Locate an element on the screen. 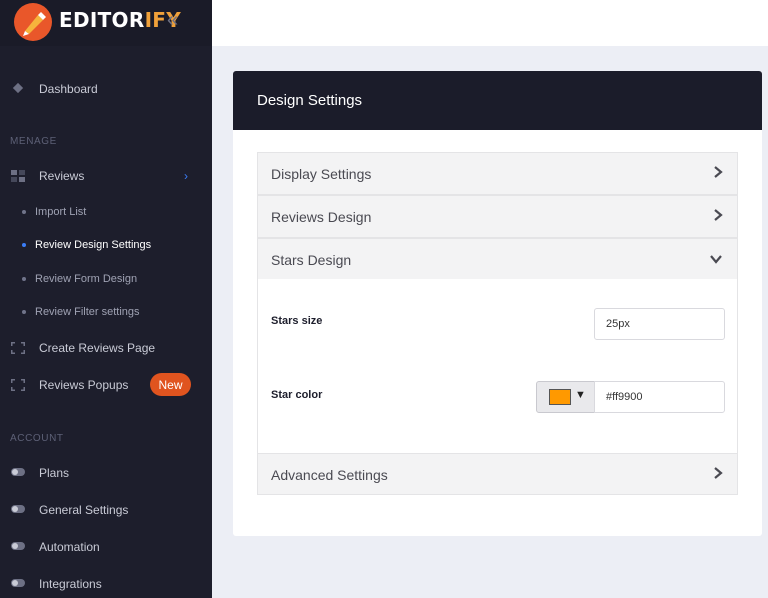 The height and width of the screenshot is (598, 768). sidebar-subitem-import-list: Import List is located at coordinates (106, 212).